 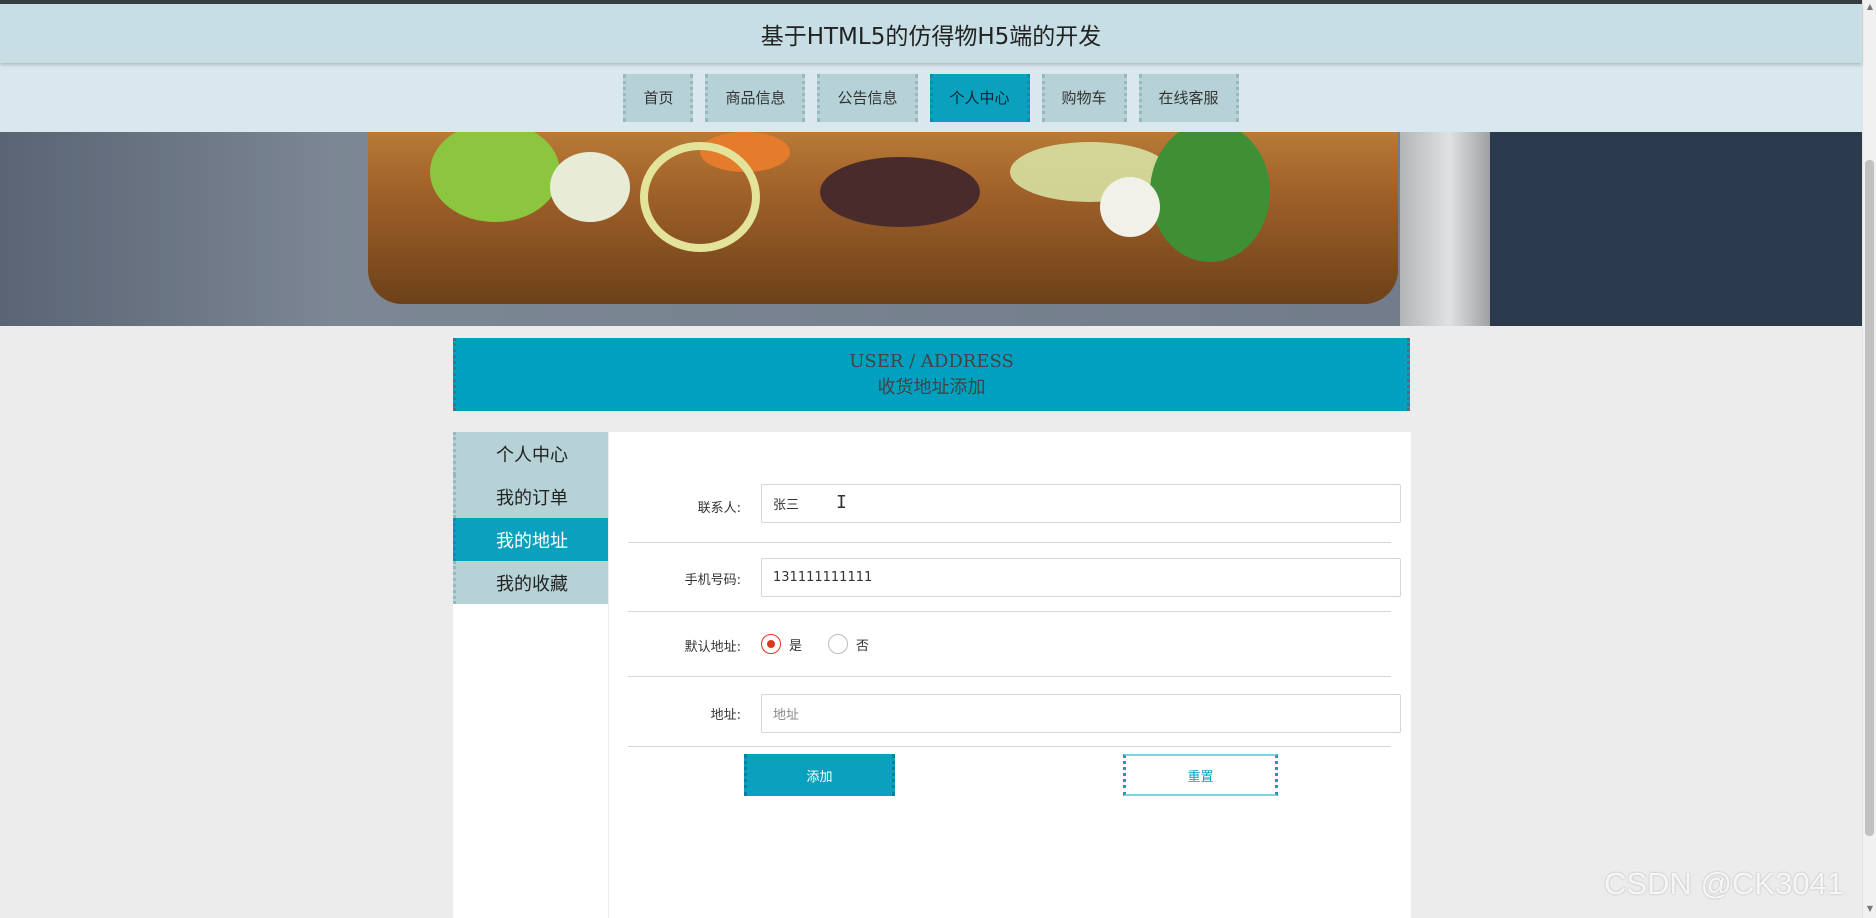 I want to click on page-scrollbar: ▲ ▼, so click(x=1869, y=459).